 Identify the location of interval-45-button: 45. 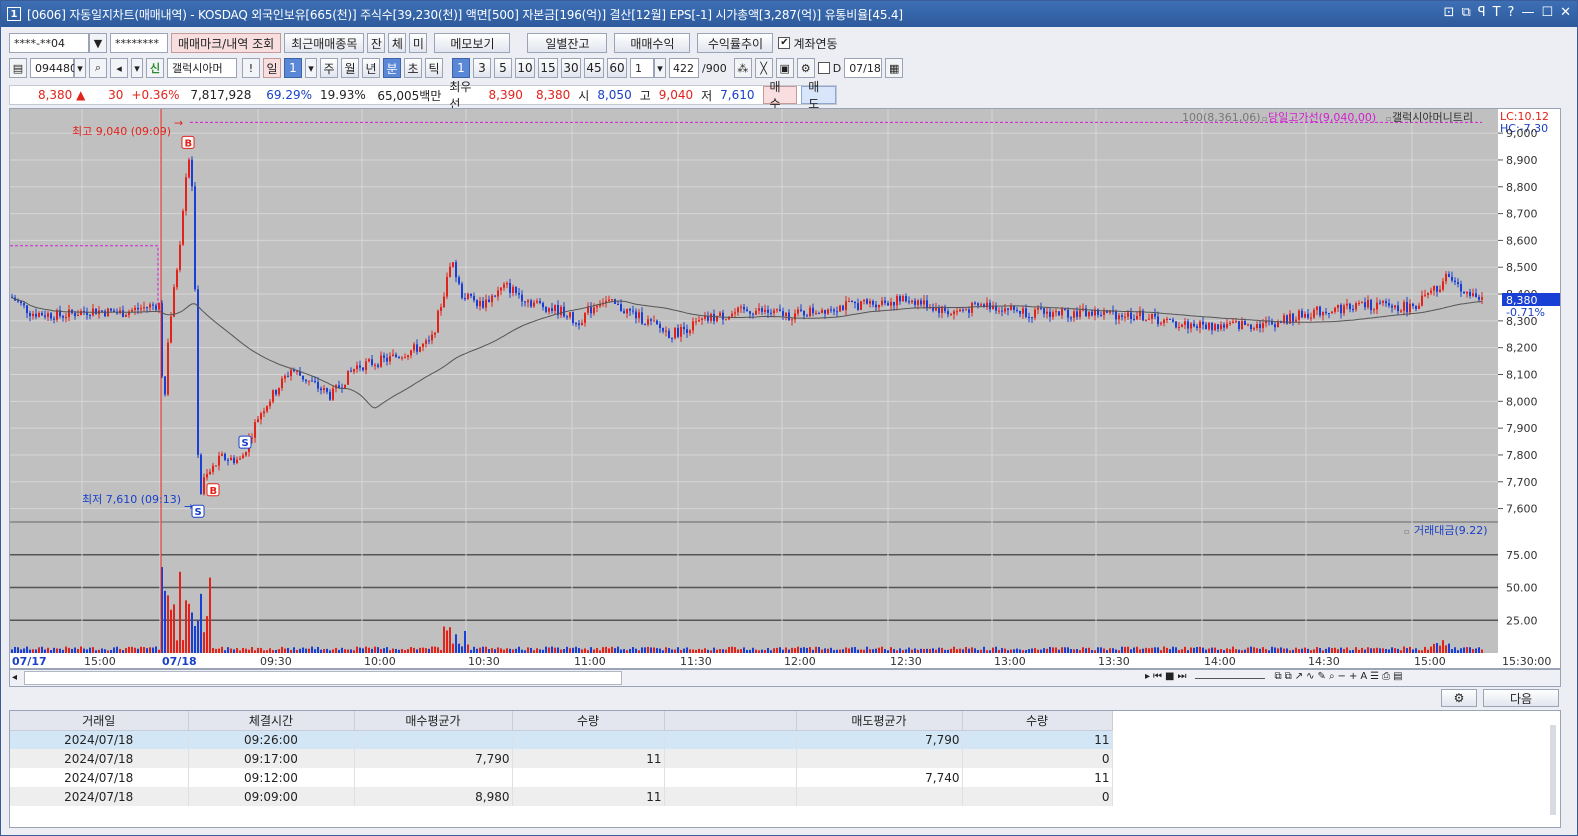
(594, 68).